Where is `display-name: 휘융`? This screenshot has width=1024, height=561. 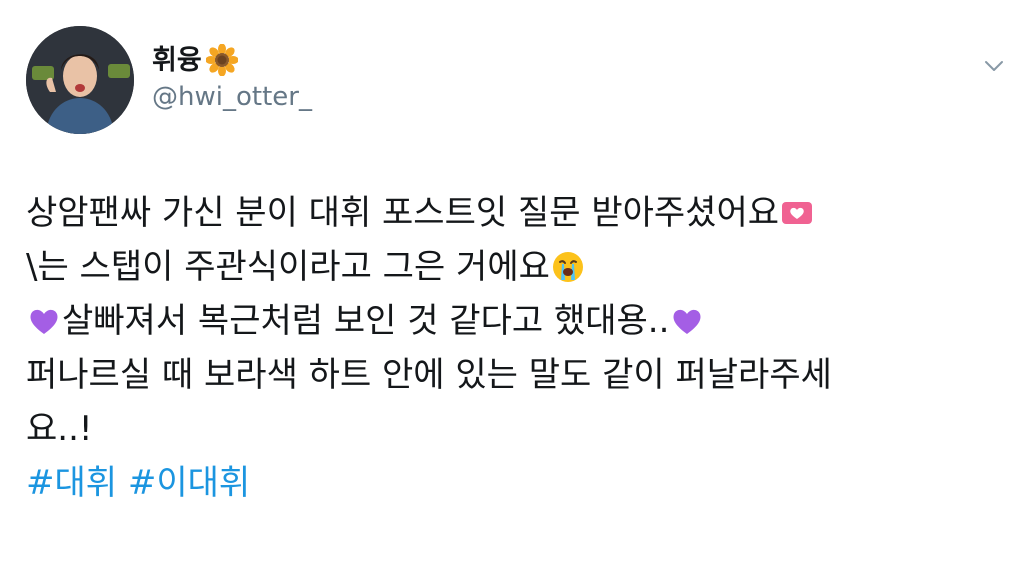
display-name: 휘융 is located at coordinates (177, 60).